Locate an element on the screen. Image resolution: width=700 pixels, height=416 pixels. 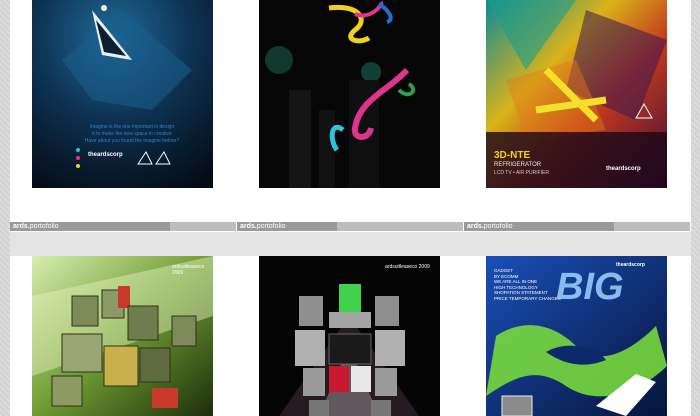
tagline-line: Have about you found the imagine before? is located at coordinates (132, 141).